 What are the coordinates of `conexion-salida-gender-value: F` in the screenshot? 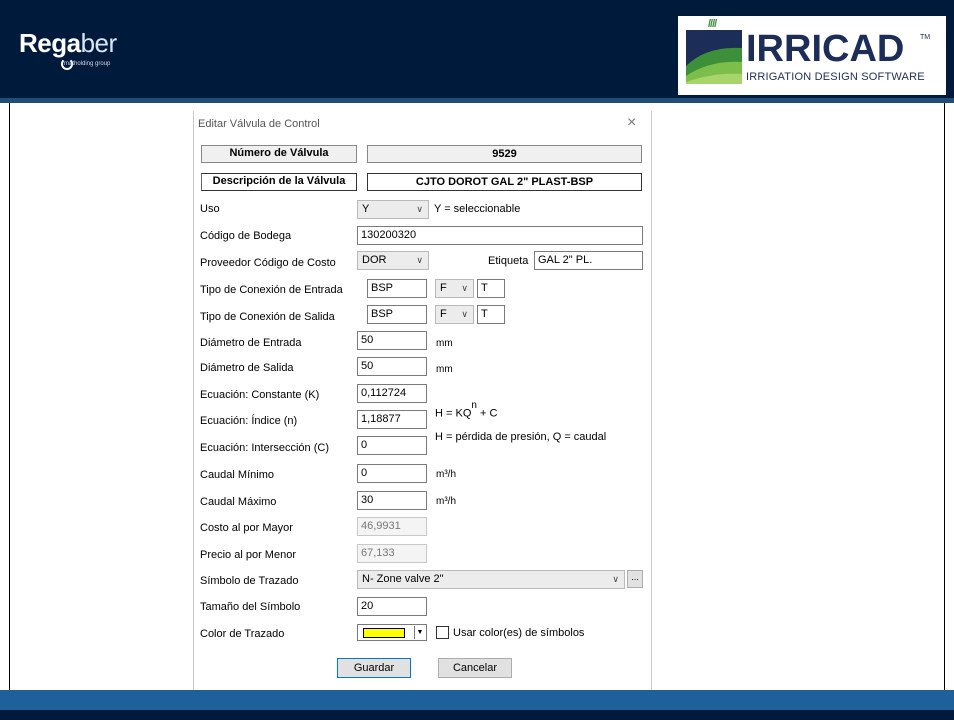 It's located at (443, 314).